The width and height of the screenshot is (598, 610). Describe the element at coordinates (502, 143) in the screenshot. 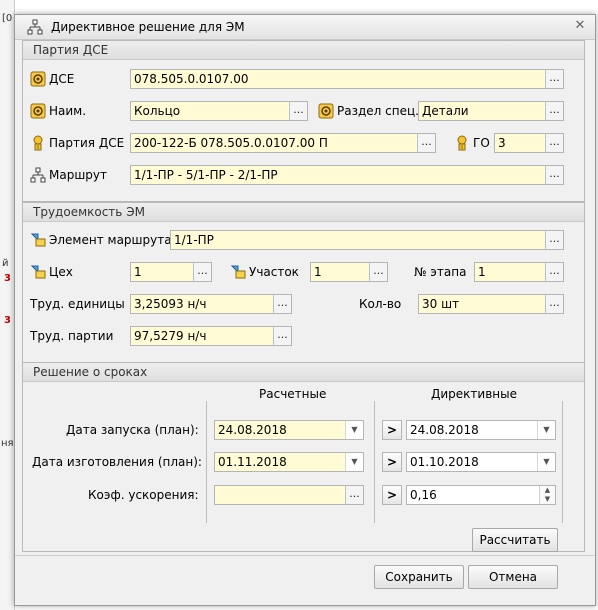

I see `go-value: 3` at that location.